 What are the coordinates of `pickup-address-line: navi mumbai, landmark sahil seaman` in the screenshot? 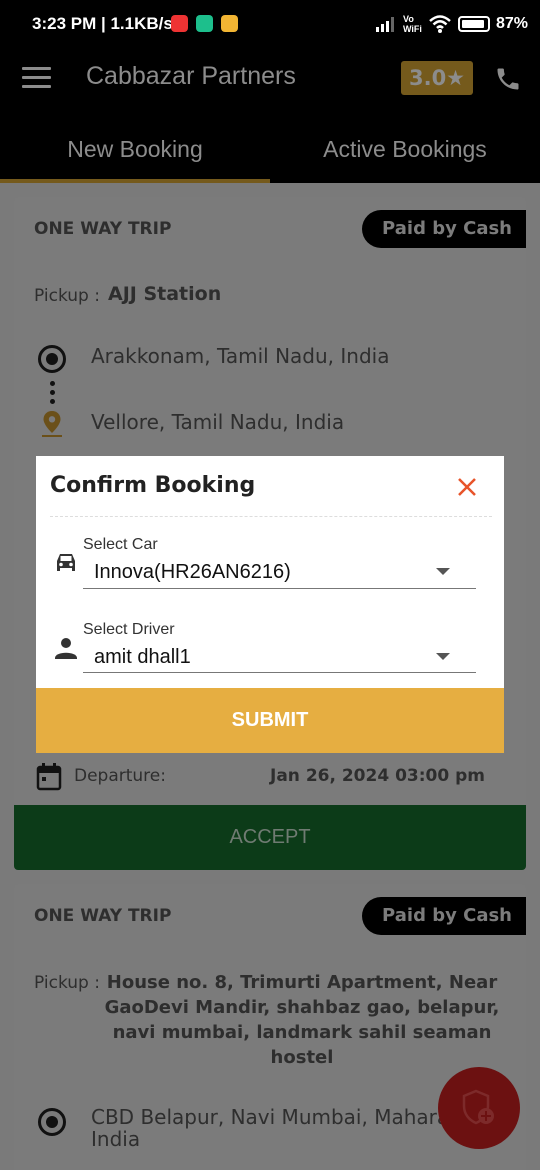 It's located at (302, 1032).